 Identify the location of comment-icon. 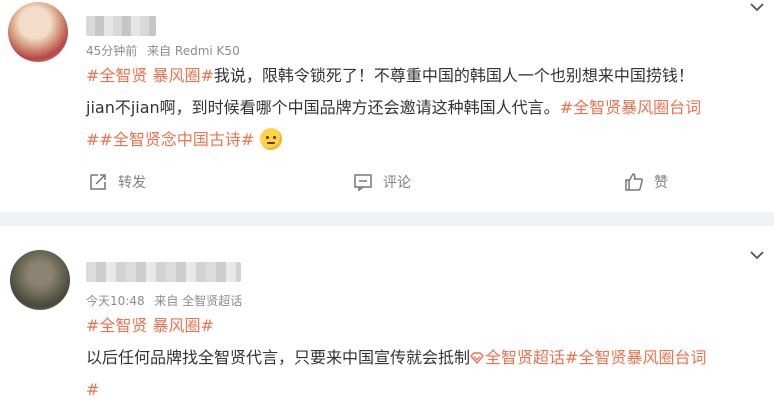
(363, 183).